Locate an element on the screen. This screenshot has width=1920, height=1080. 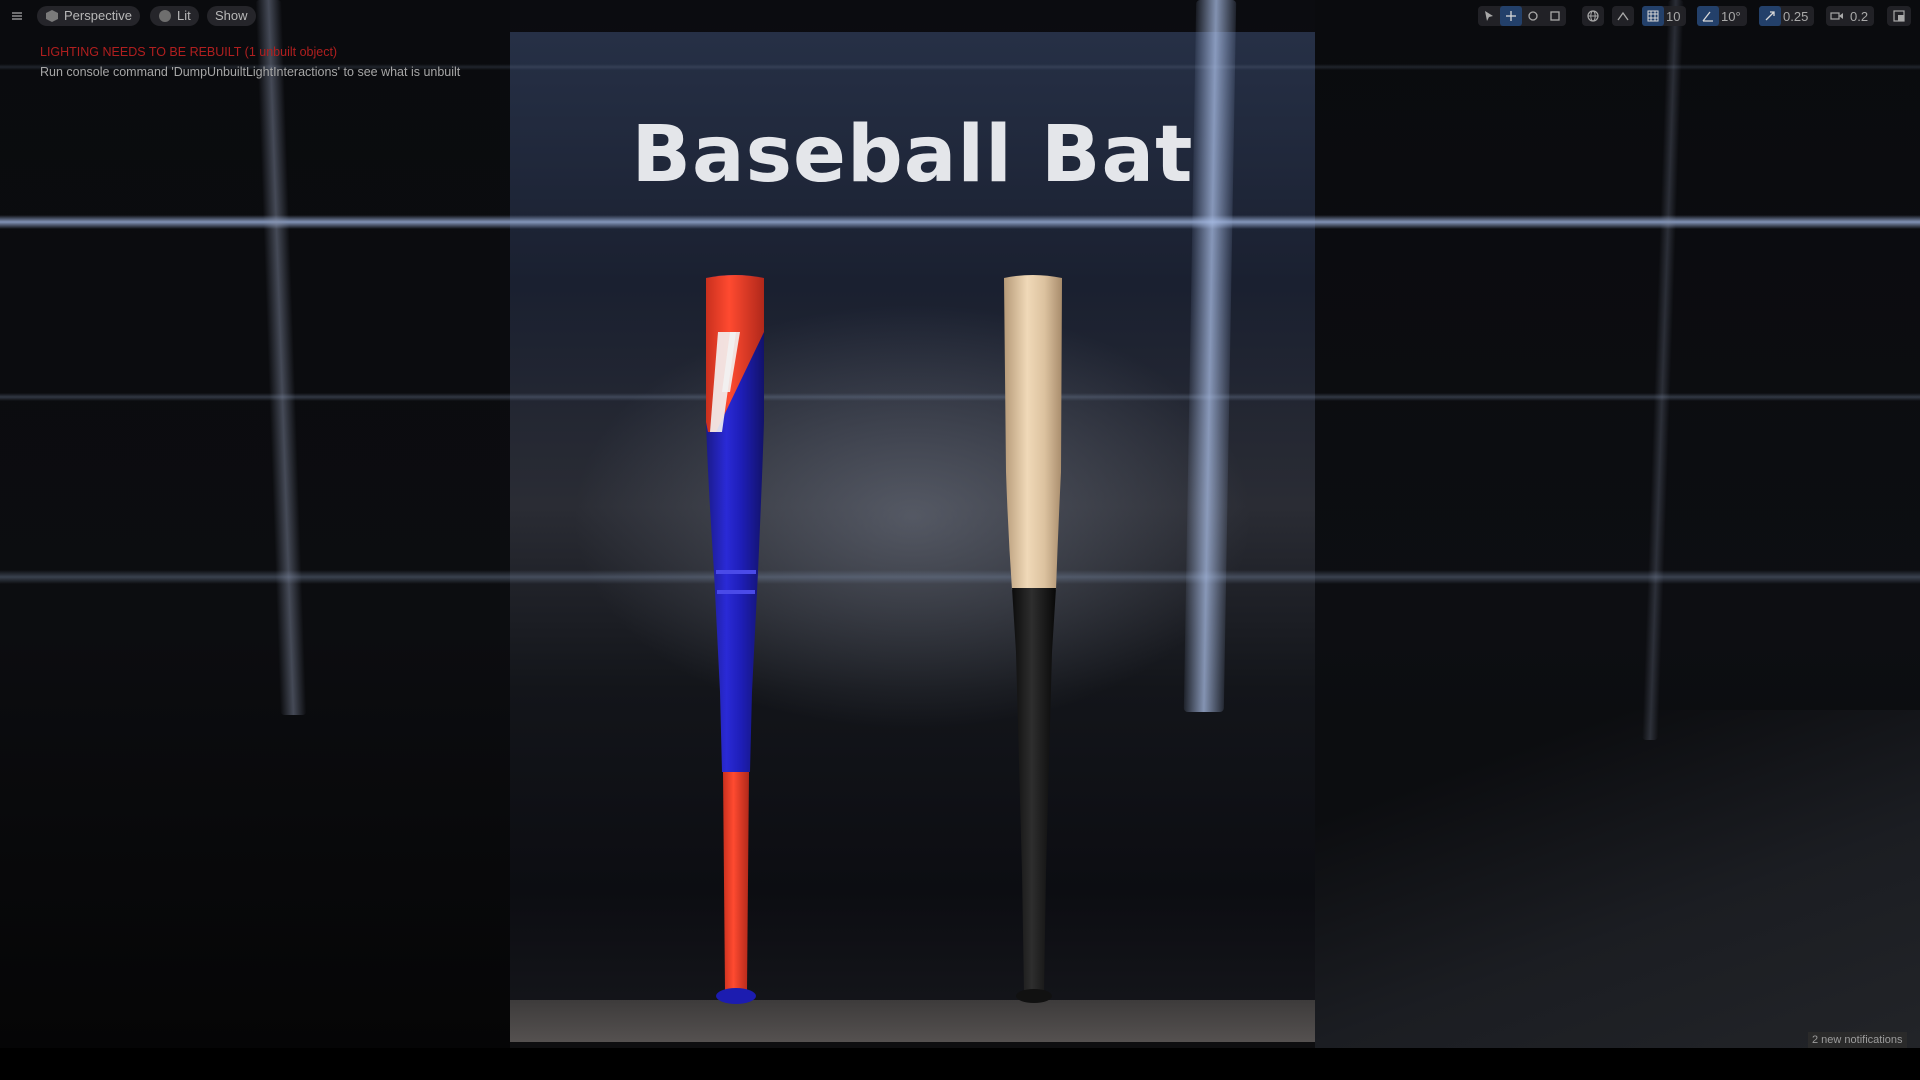
viewport-menu-button is located at coordinates (17, 16).